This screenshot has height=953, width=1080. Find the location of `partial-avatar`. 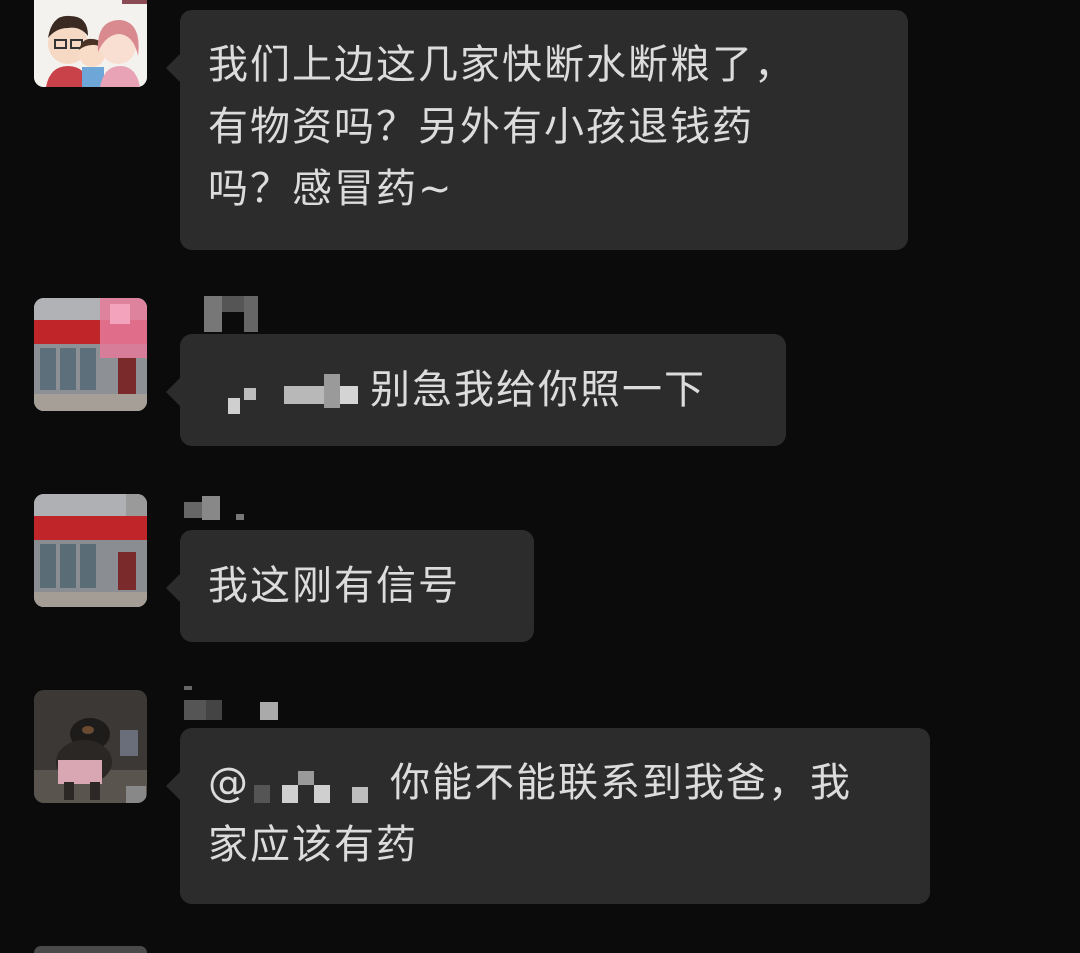

partial-avatar is located at coordinates (90, 949).